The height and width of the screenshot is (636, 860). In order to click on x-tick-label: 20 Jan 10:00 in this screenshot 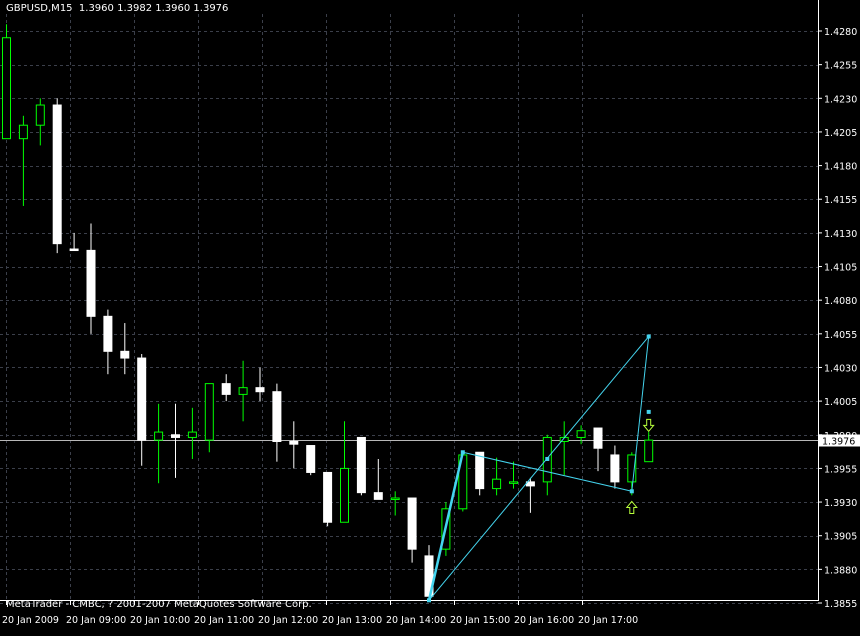, I will do `click(160, 620)`.